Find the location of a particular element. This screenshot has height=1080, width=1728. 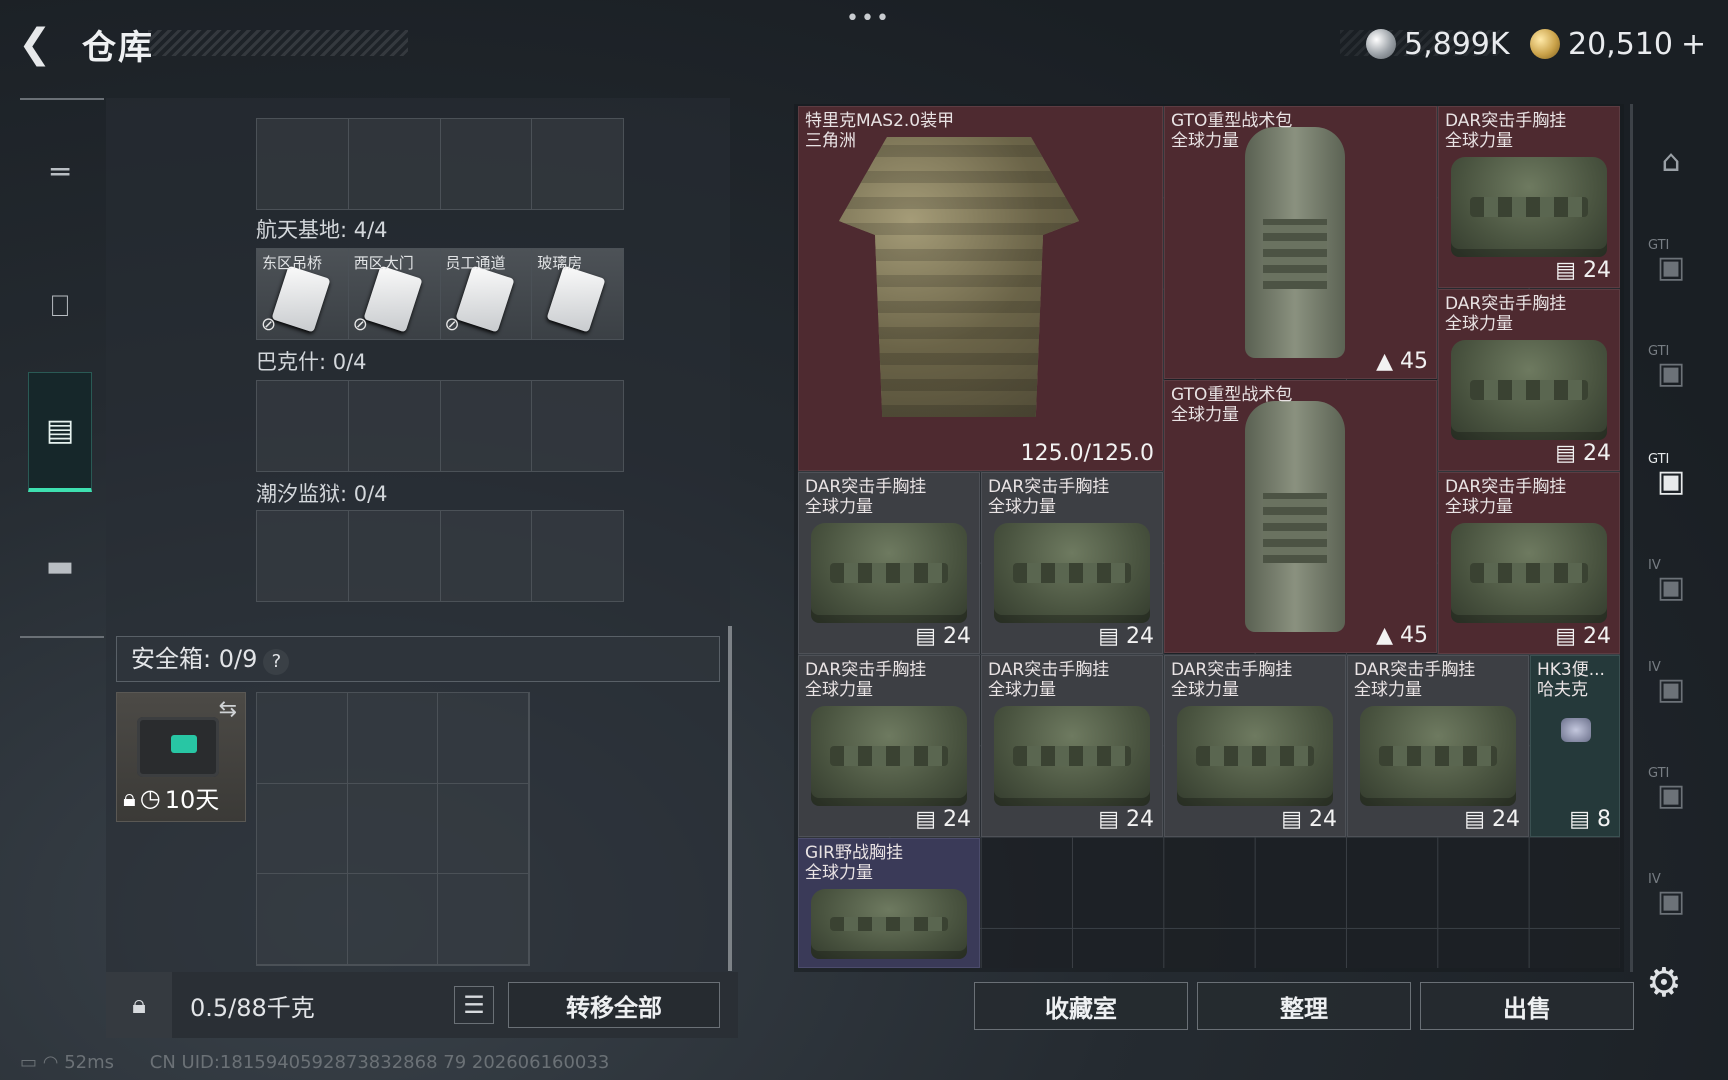

more-options-button: ••• is located at coordinates (868, 18).